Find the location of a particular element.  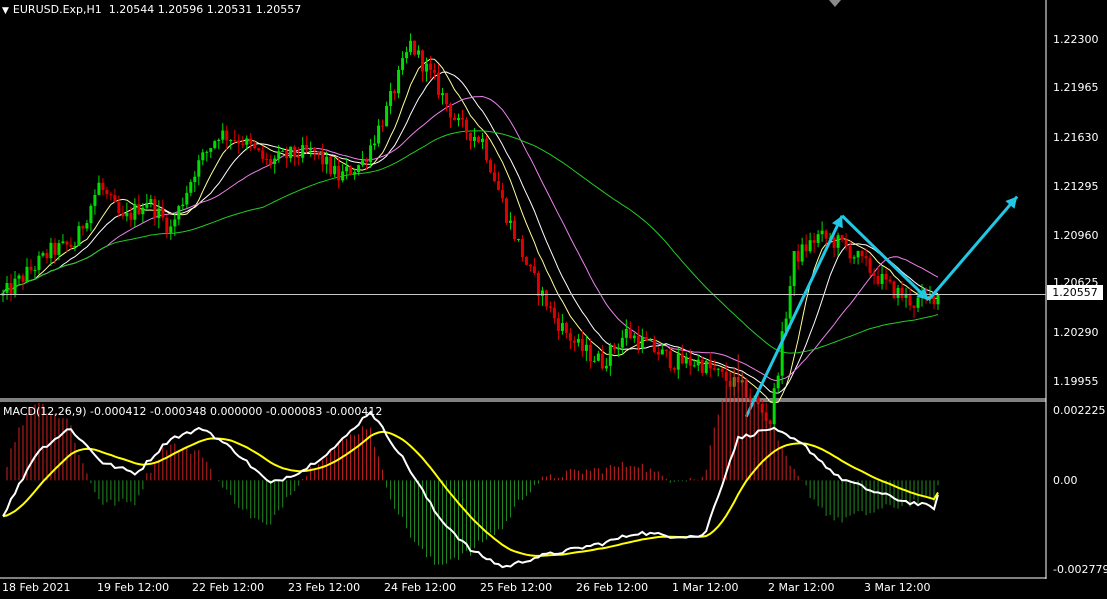

time-axis-tick: 3 Mar 12:00 is located at coordinates (897, 587).